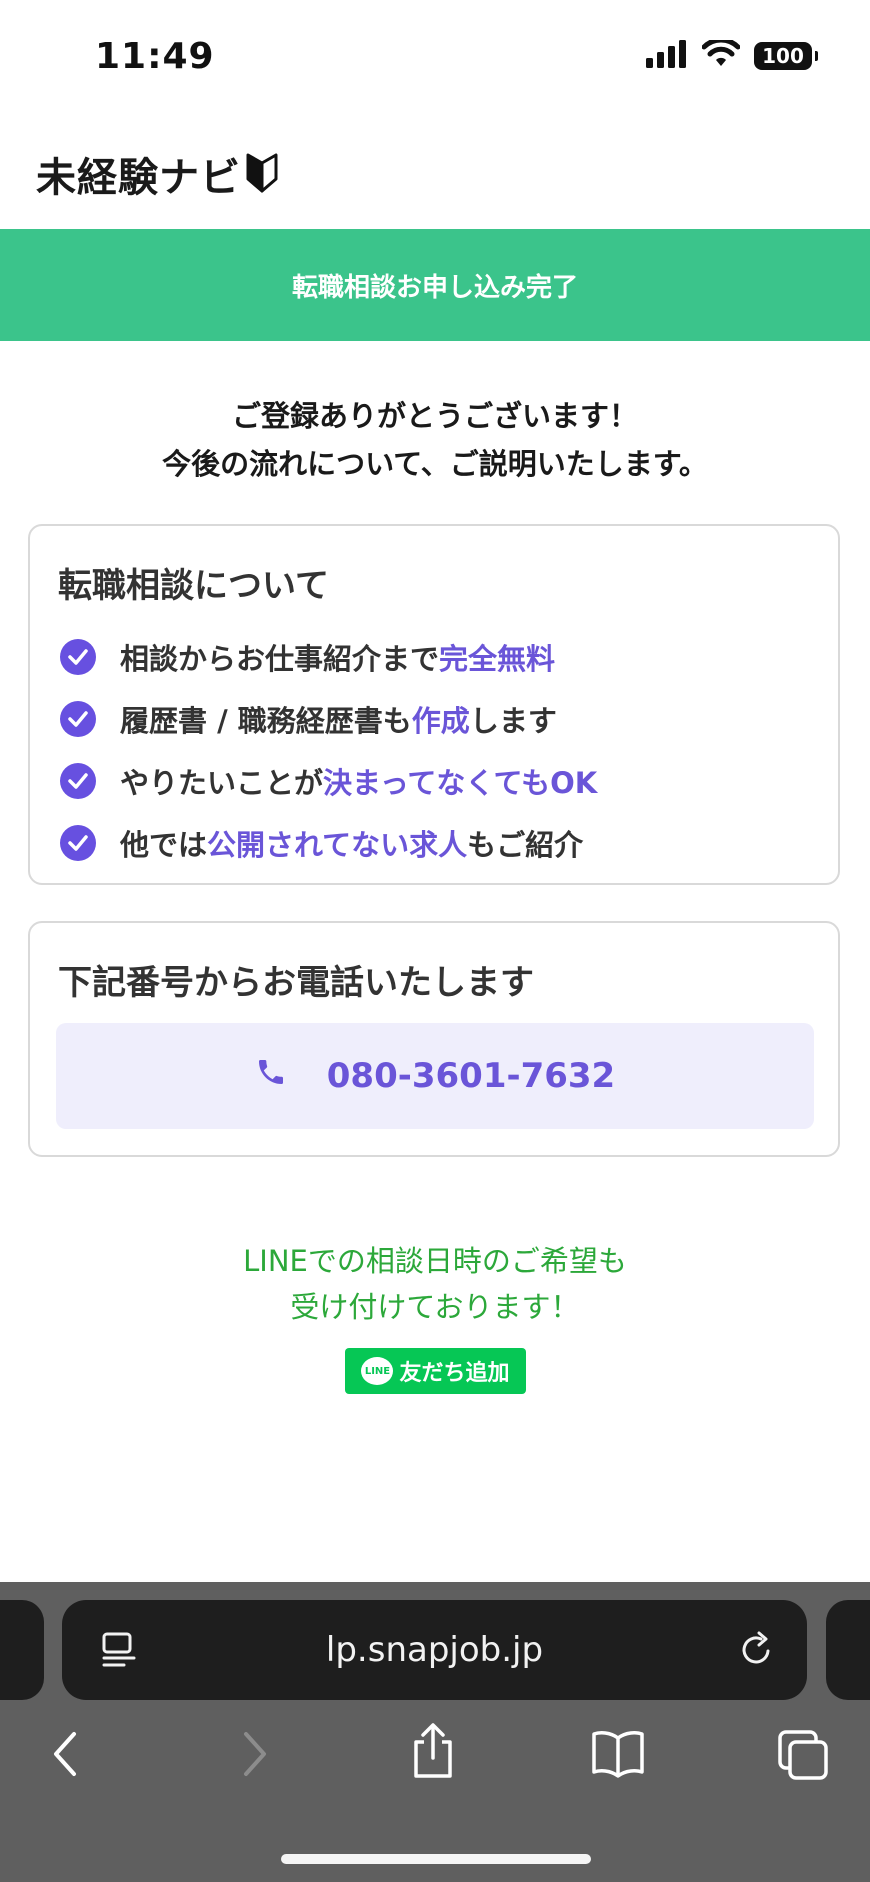  What do you see at coordinates (262, 174) in the screenshot?
I see `beginner-mark-icon` at bounding box center [262, 174].